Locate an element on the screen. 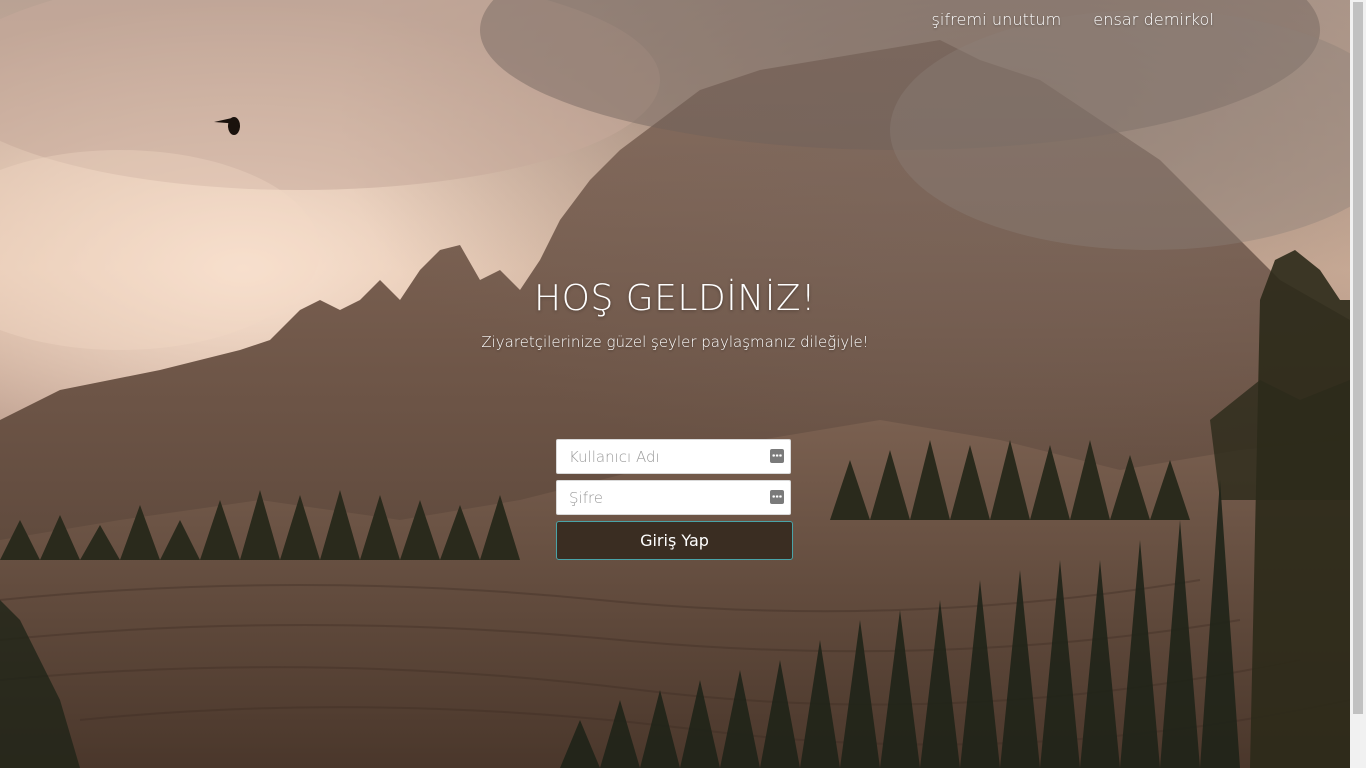  username-field is located at coordinates (673, 456).